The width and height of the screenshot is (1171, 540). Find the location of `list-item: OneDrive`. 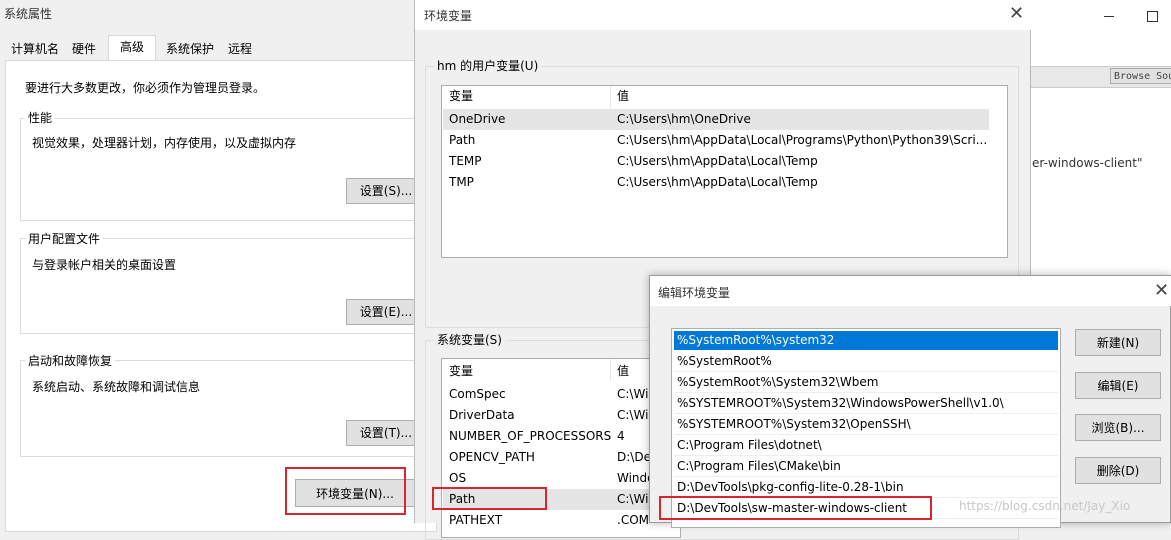

list-item: OneDrive is located at coordinates (477, 119).